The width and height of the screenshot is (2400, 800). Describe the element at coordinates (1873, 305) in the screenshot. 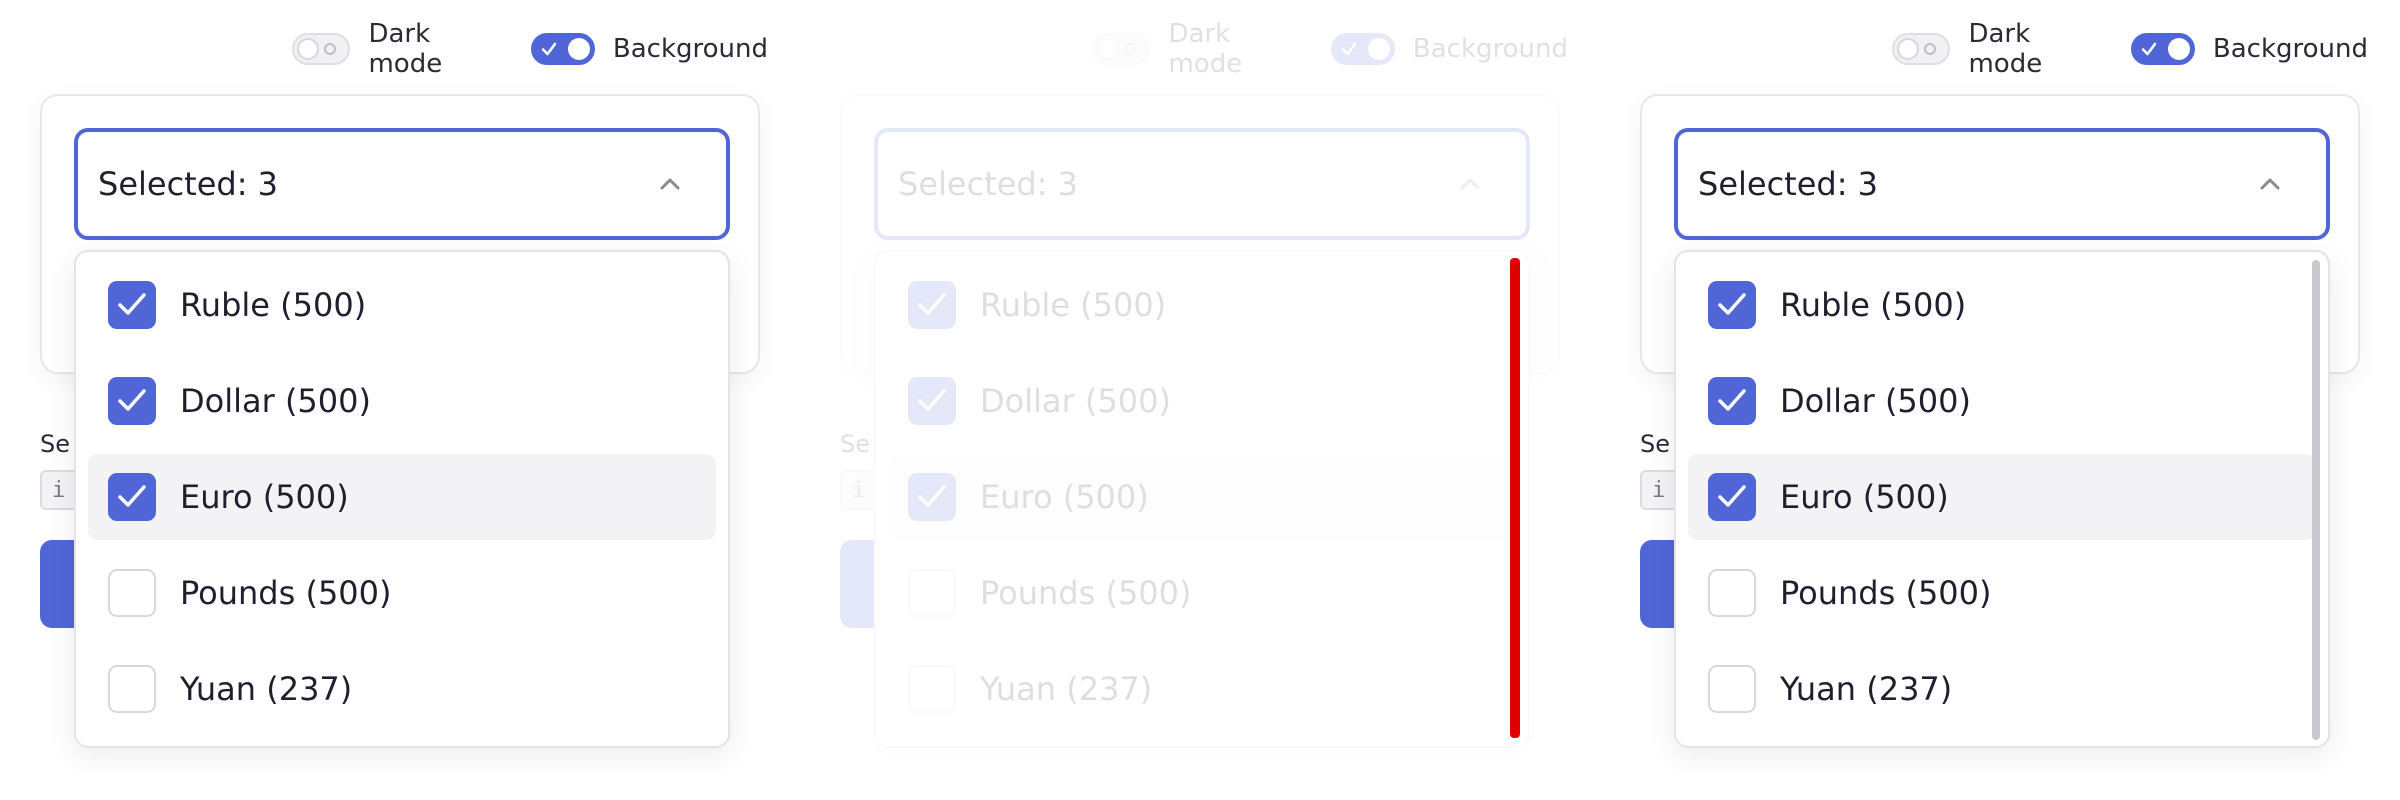

I see `option-label: Ruble (500)` at that location.